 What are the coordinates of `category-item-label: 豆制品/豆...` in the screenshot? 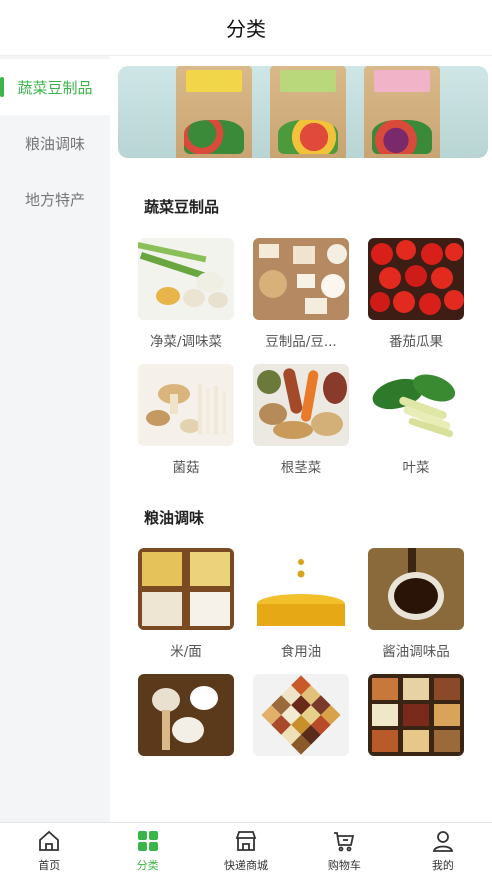 It's located at (301, 342).